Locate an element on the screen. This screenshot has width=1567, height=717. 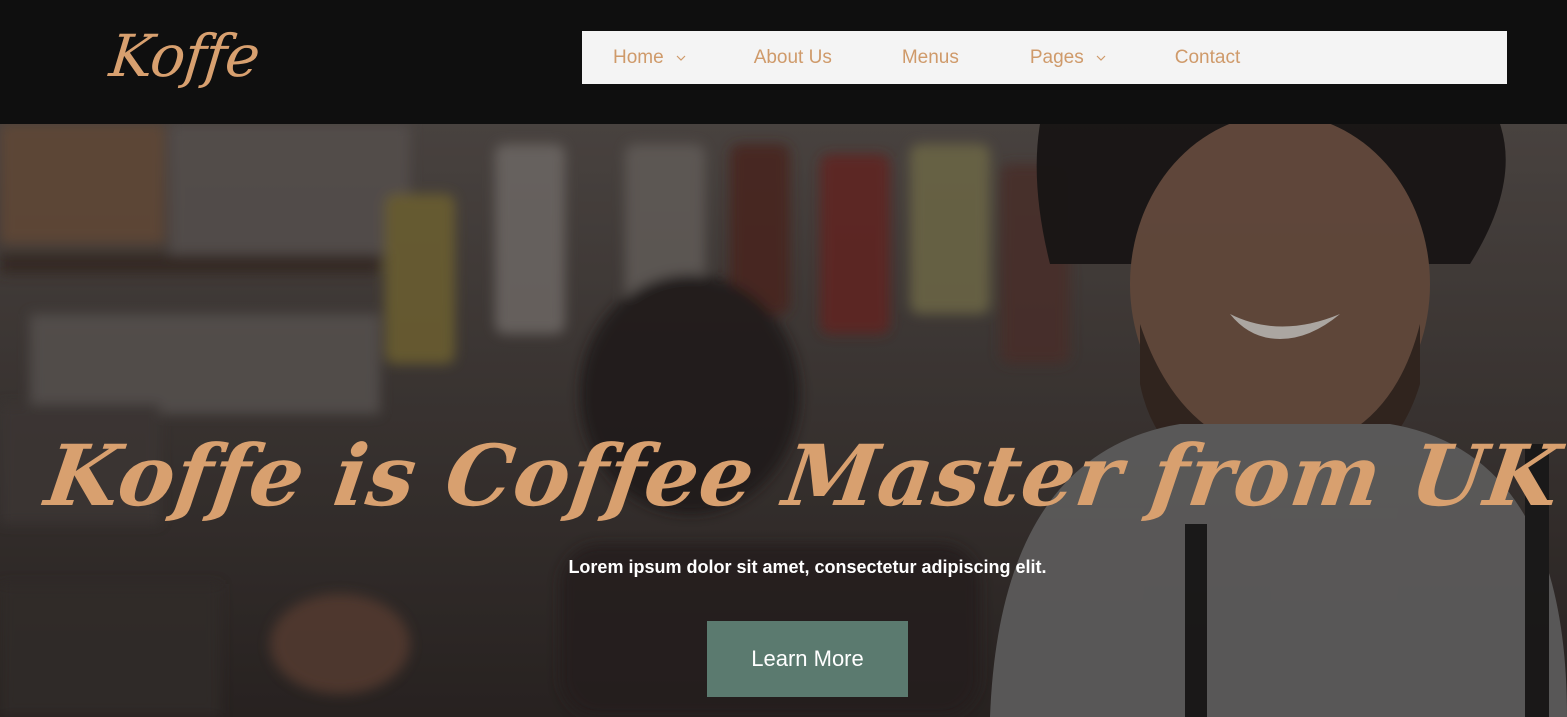
nav-item-label: Contact is located at coordinates (1207, 57).